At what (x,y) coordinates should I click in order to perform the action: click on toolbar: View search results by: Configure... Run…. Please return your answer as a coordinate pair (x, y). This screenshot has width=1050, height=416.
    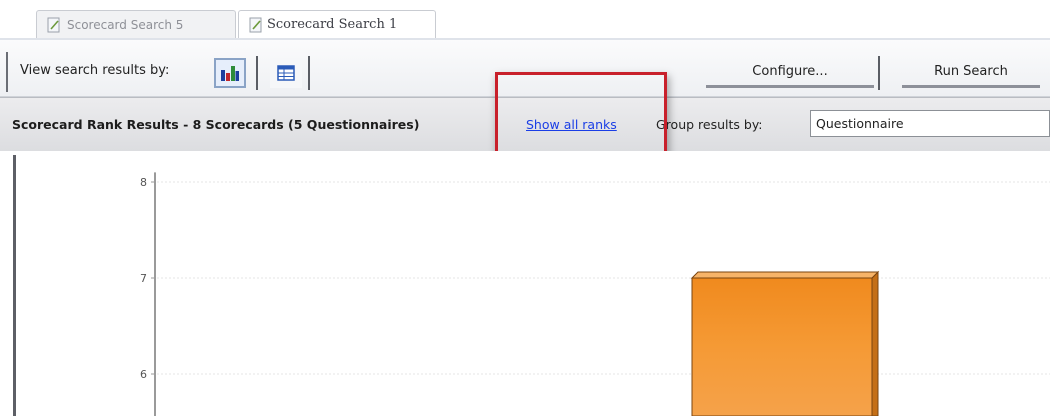
    Looking at the image, I should click on (525, 68).